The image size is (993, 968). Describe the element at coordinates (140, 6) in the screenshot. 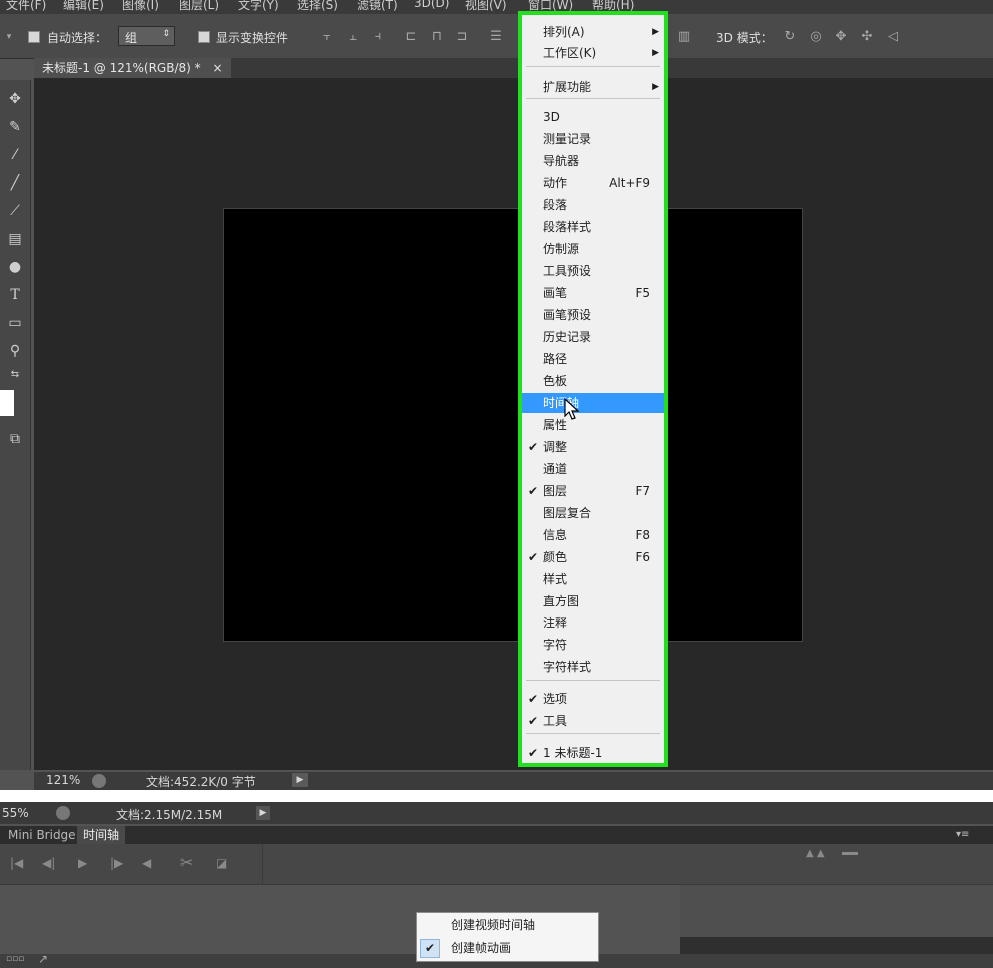

I see `menu-image: 图像(I)` at that location.